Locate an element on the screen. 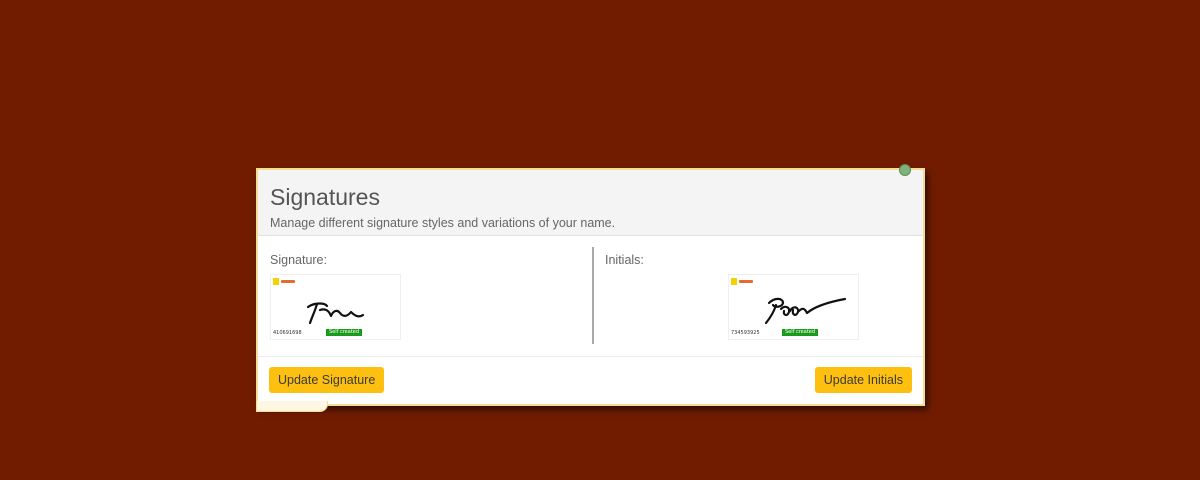 The width and height of the screenshot is (1200, 480). initials-code: 734593925 is located at coordinates (745, 333).